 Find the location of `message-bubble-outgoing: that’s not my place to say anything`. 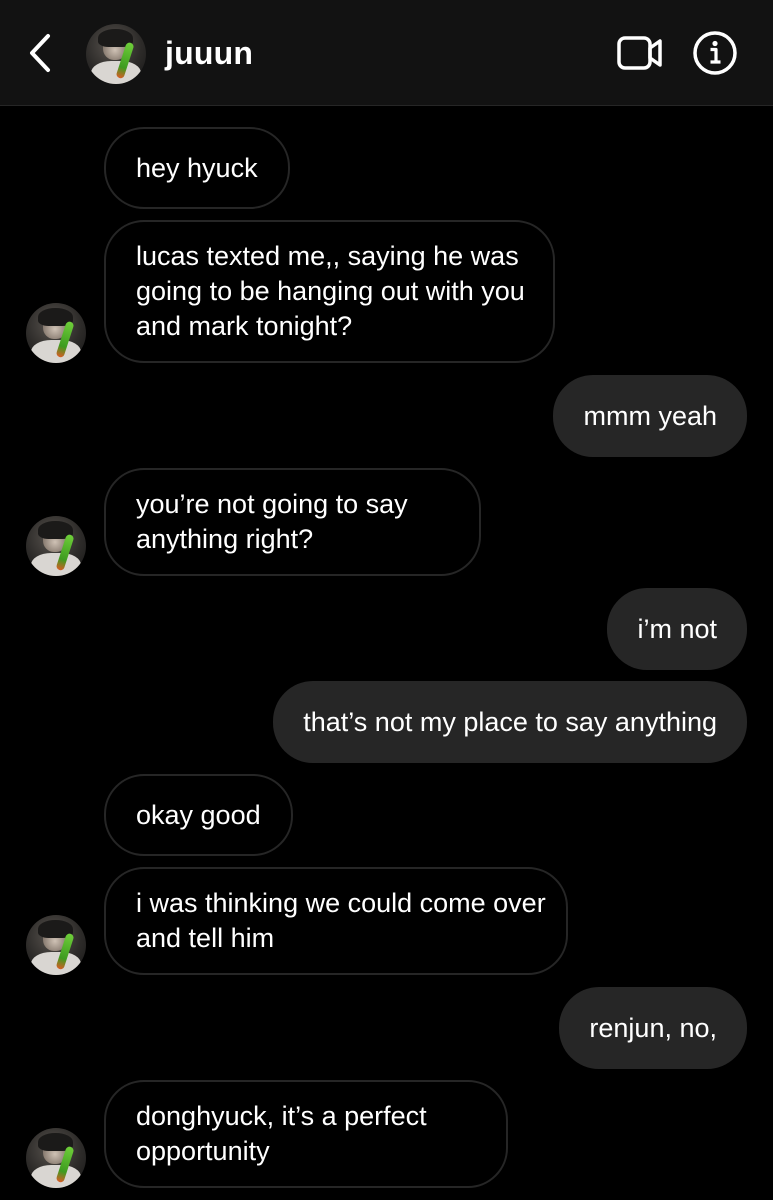

message-bubble-outgoing: that’s not my place to say anything is located at coordinates (510, 722).